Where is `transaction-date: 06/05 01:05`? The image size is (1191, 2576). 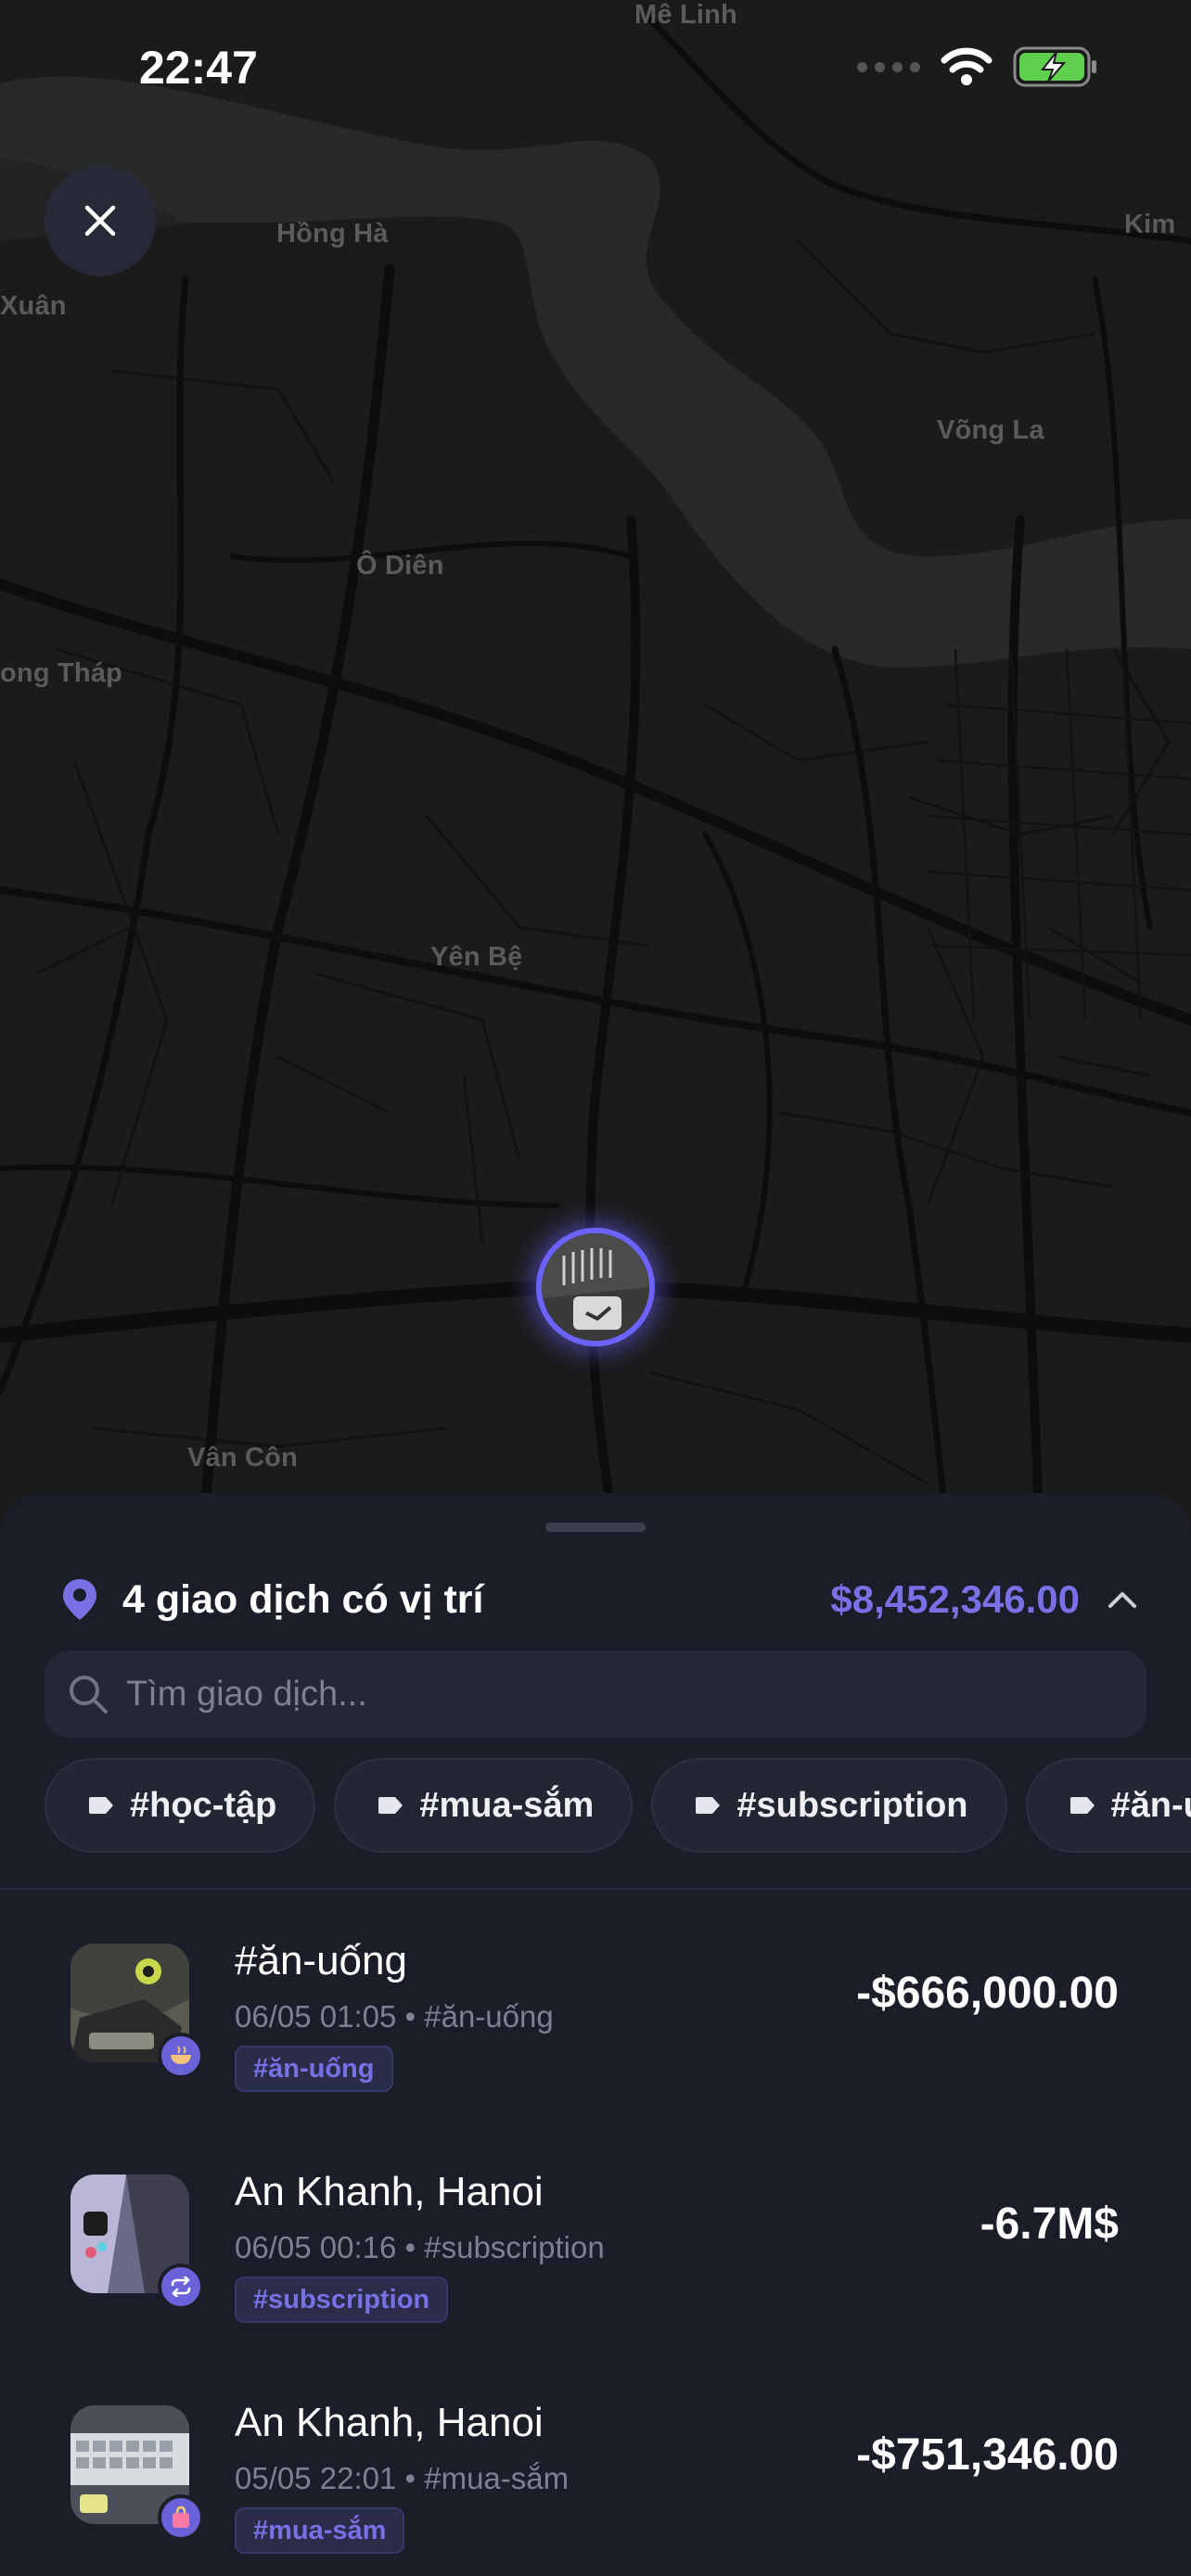 transaction-date: 06/05 01:05 is located at coordinates (316, 2017).